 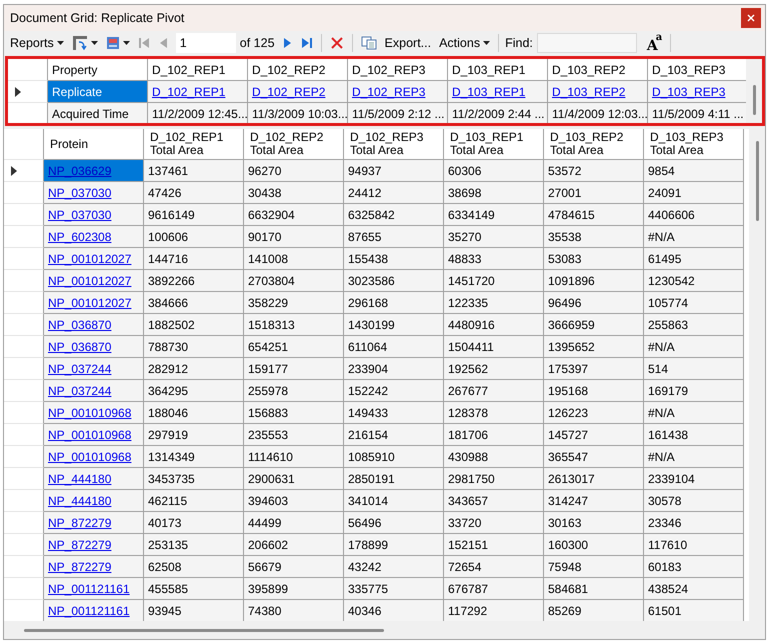 I want to click on table-cell: 160300, so click(x=594, y=545).